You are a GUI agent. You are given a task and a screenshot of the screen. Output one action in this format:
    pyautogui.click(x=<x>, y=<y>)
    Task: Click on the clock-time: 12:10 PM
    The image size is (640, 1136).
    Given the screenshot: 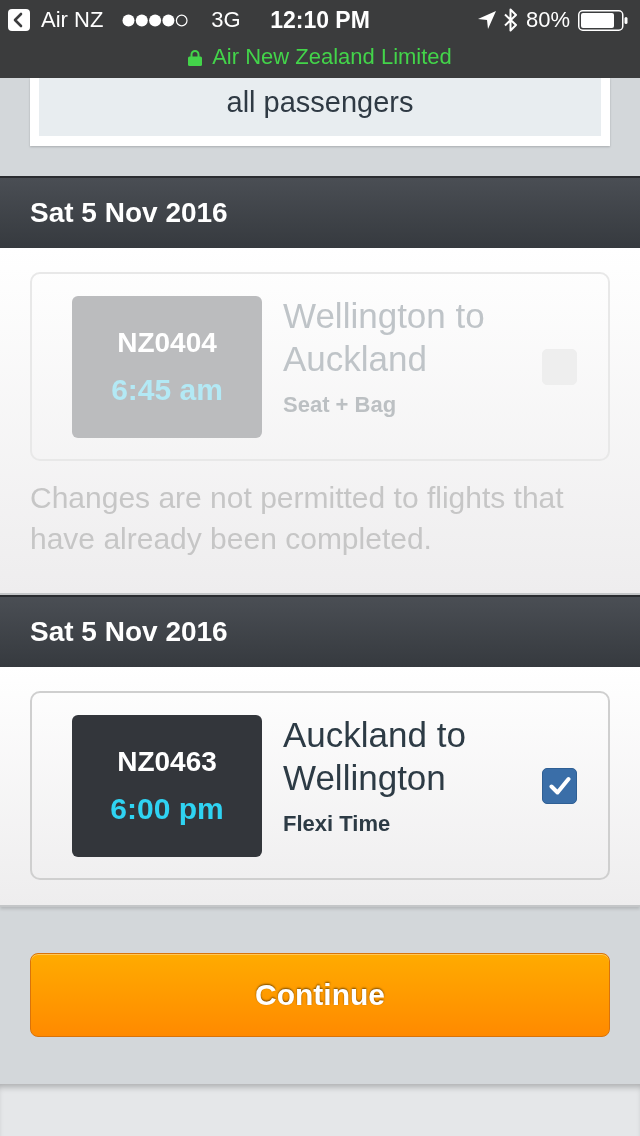 What is the action you would take?
    pyautogui.click(x=320, y=20)
    